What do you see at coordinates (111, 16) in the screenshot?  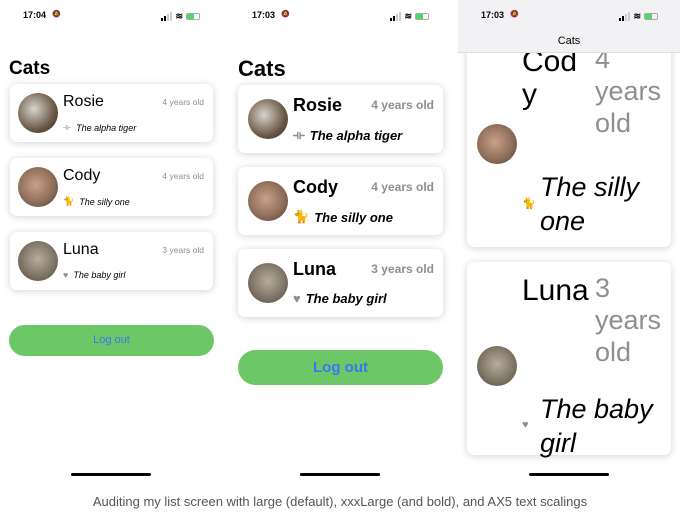 I see `status-bar: 17:04 🔕 ≋` at bounding box center [111, 16].